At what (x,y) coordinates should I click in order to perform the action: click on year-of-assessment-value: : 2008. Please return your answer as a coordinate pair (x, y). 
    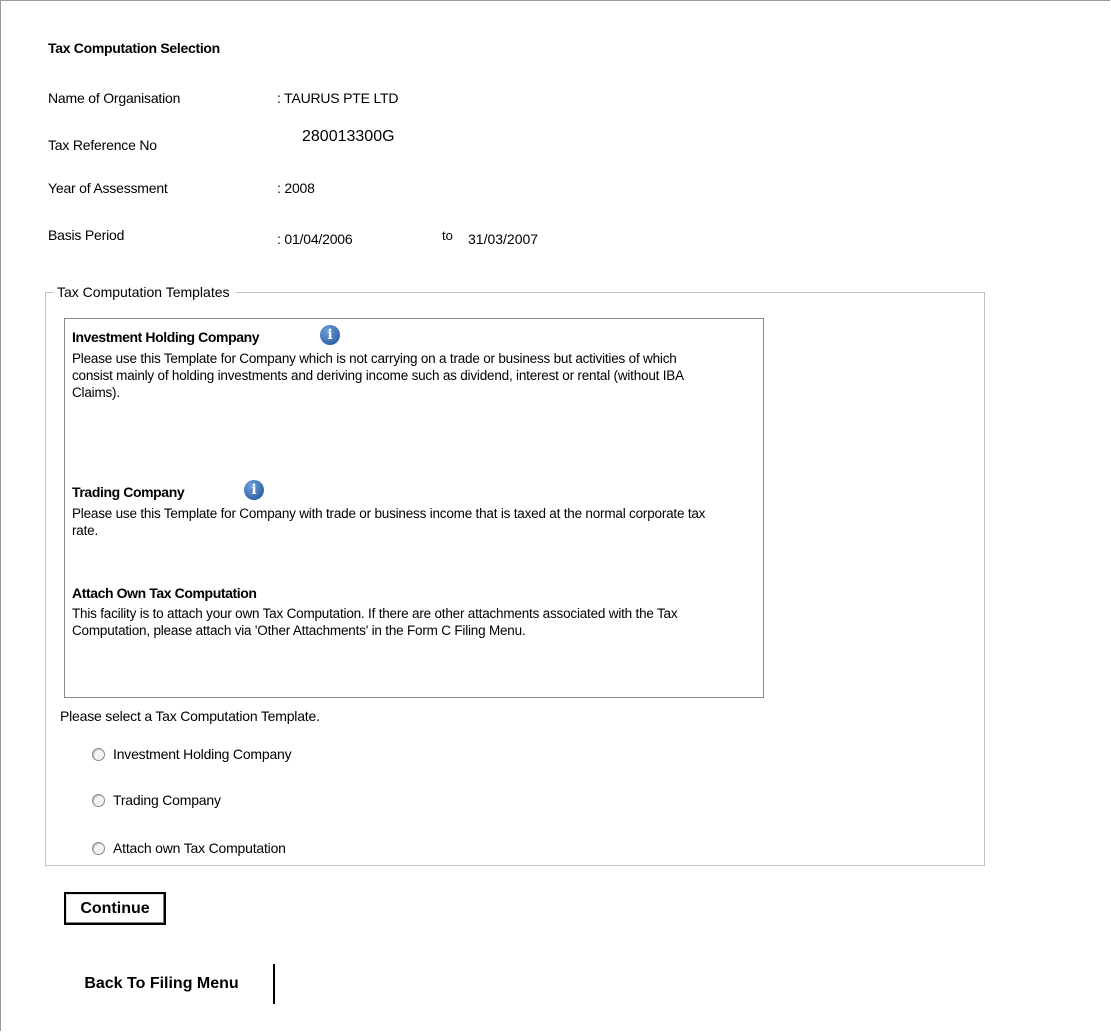
    Looking at the image, I should click on (296, 188).